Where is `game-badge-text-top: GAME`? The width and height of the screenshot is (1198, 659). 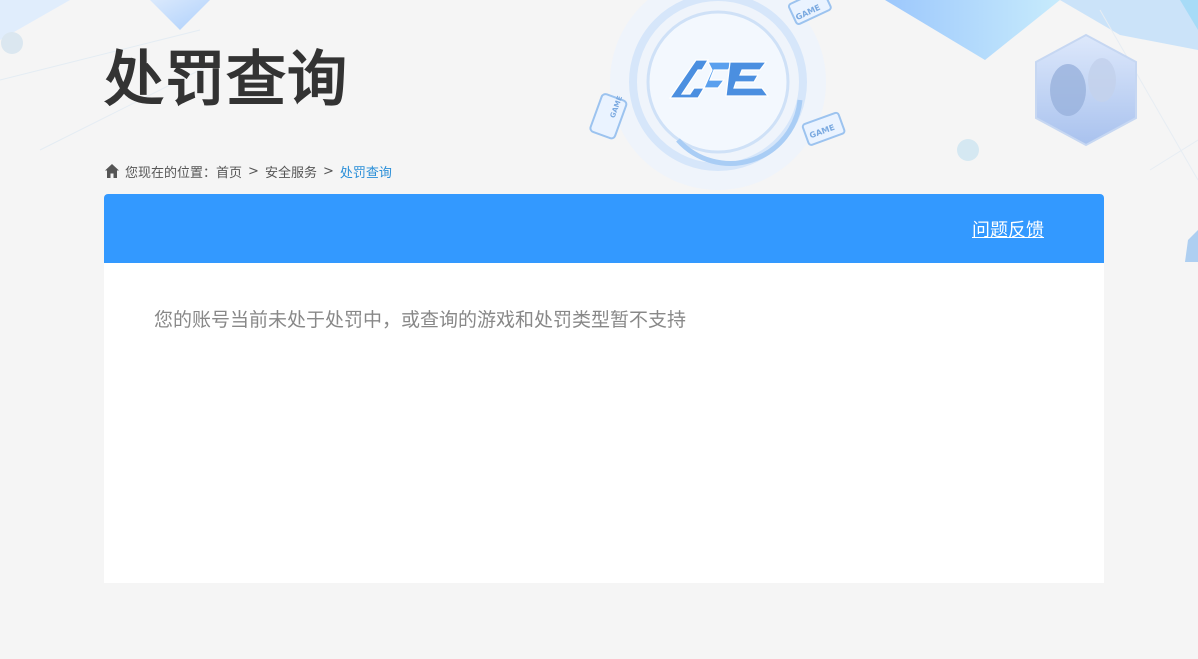 game-badge-text-top: GAME is located at coordinates (808, 12).